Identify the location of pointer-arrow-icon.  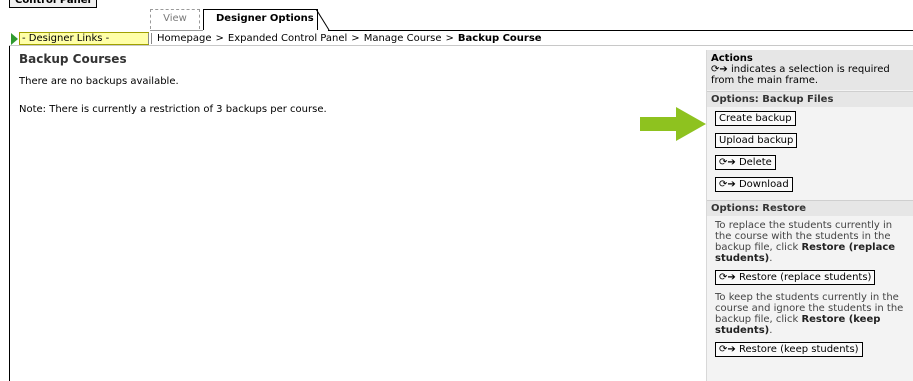
(673, 124).